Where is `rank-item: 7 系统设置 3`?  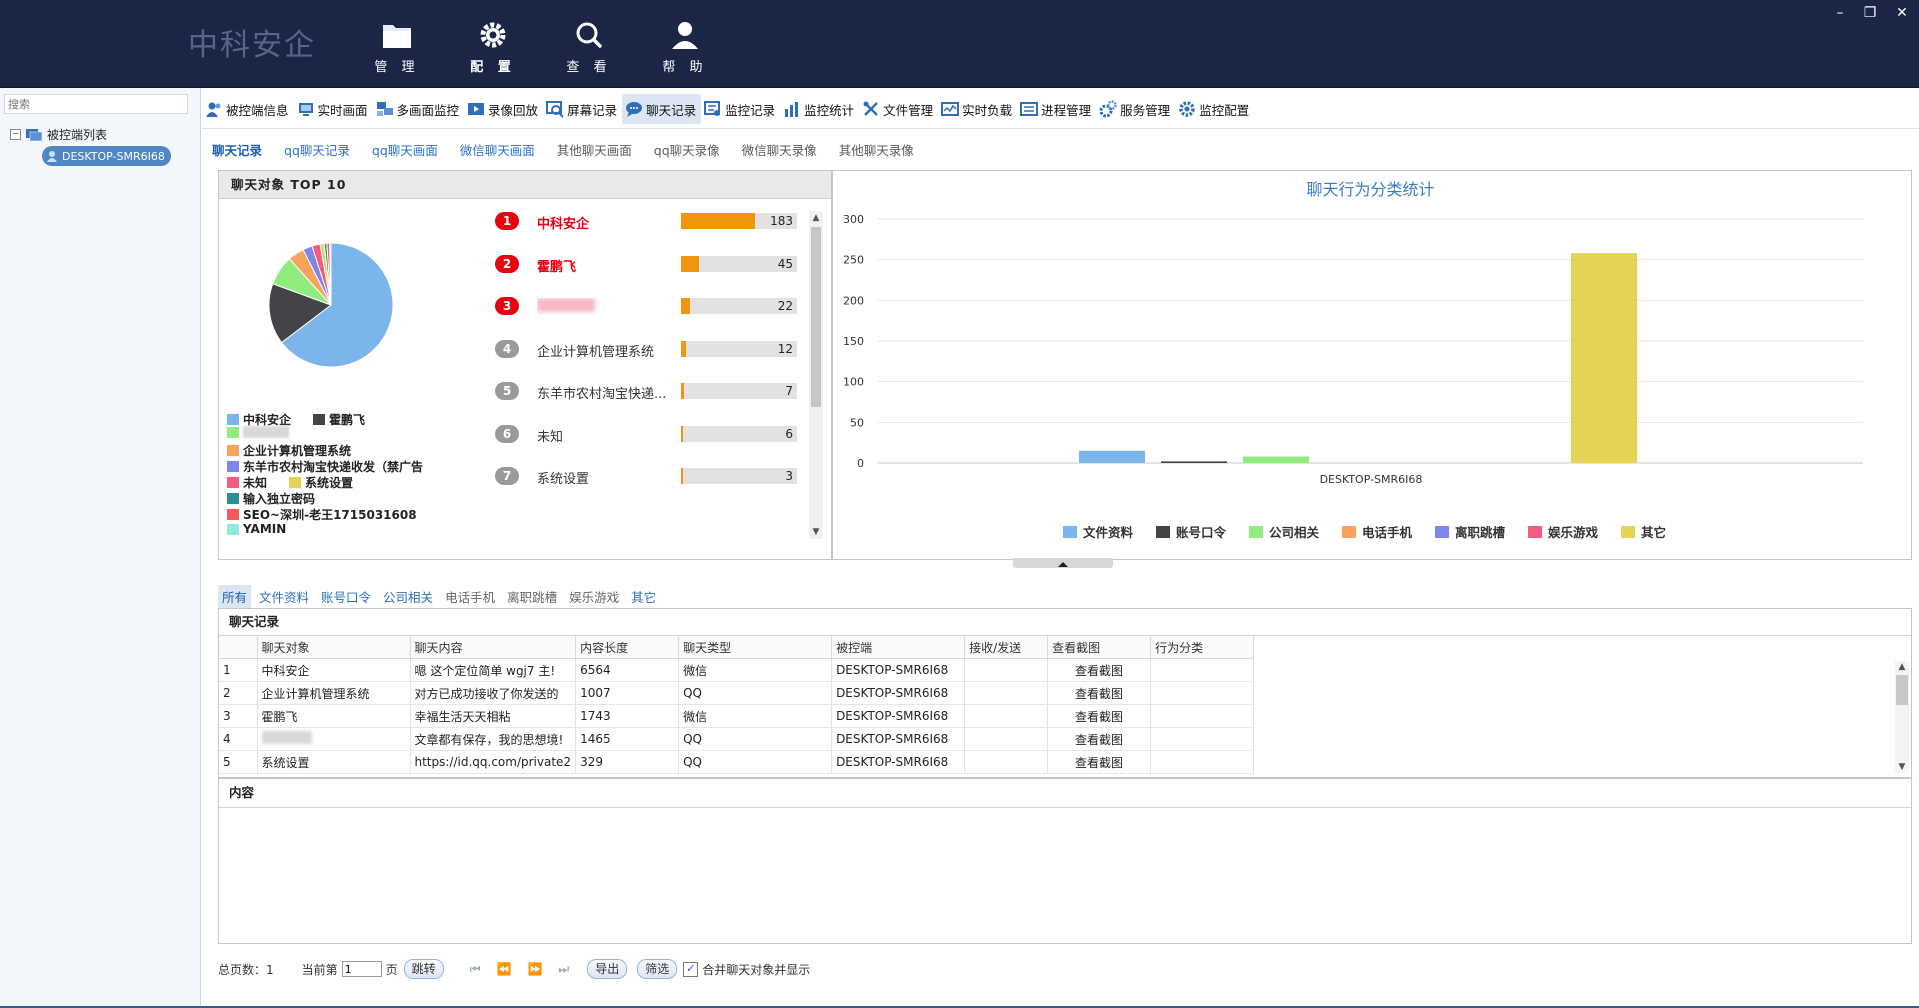 rank-item: 7 系统设置 3 is located at coordinates (660, 476).